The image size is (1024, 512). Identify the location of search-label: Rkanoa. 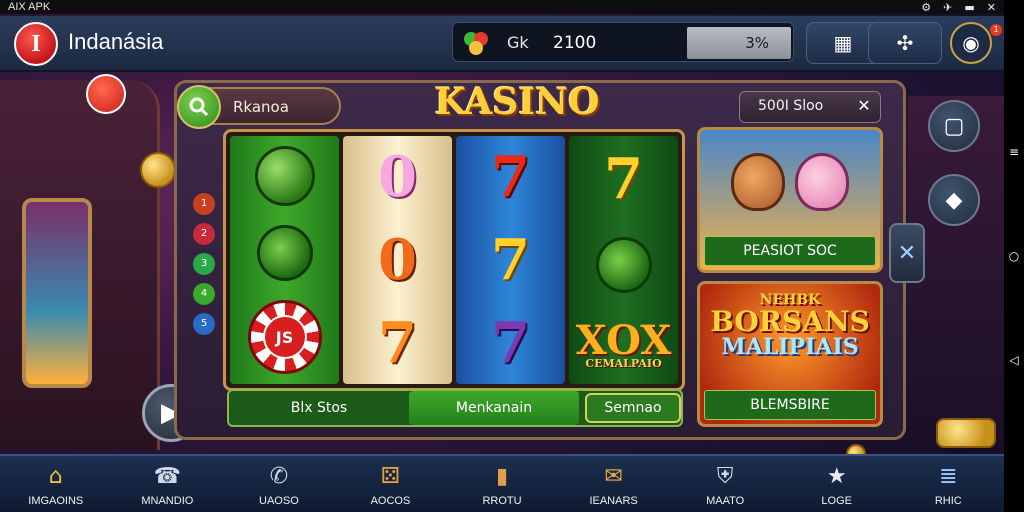
(261, 107).